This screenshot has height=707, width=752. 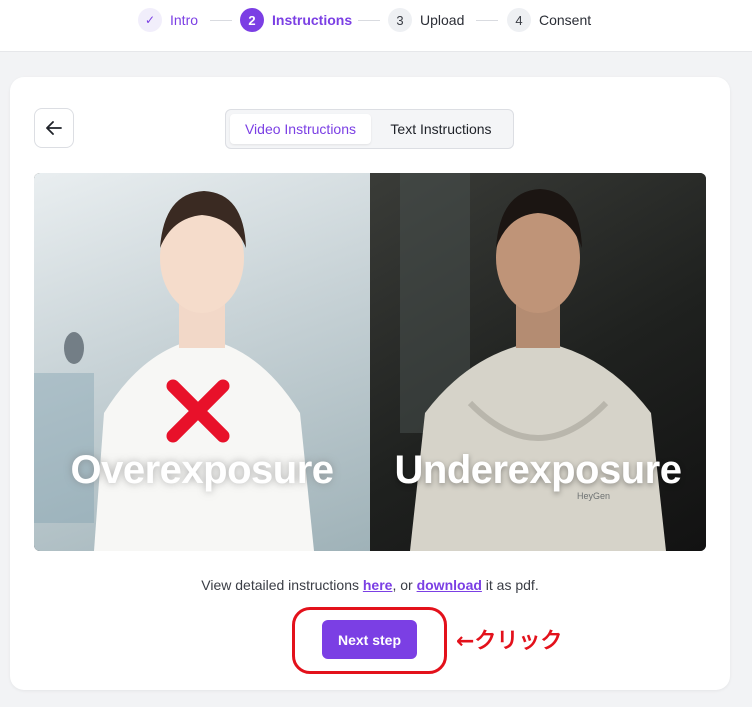 I want to click on overexposure-caption: Overexposure, so click(x=202, y=470).